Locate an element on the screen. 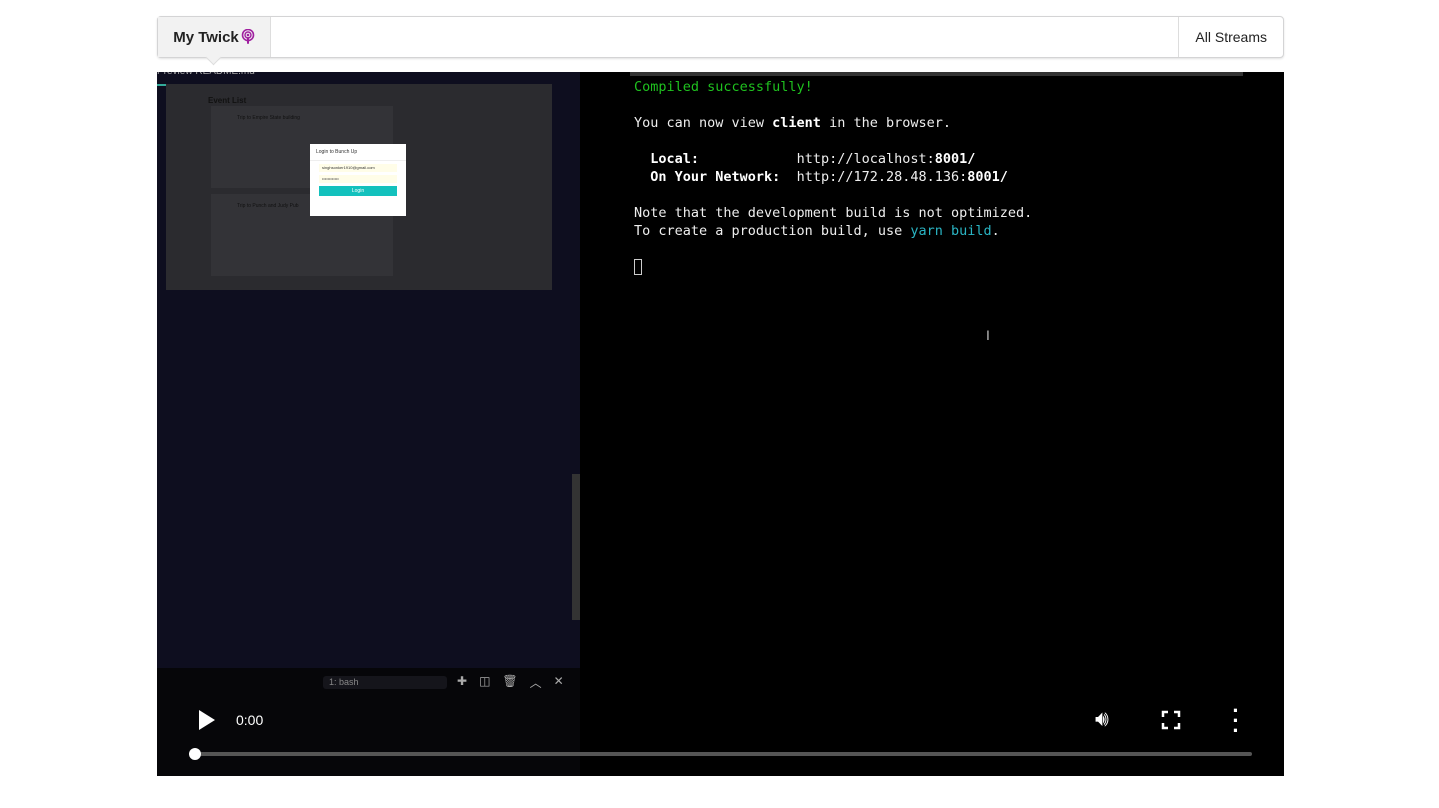  password-field: •••••••••••• is located at coordinates (358, 179).